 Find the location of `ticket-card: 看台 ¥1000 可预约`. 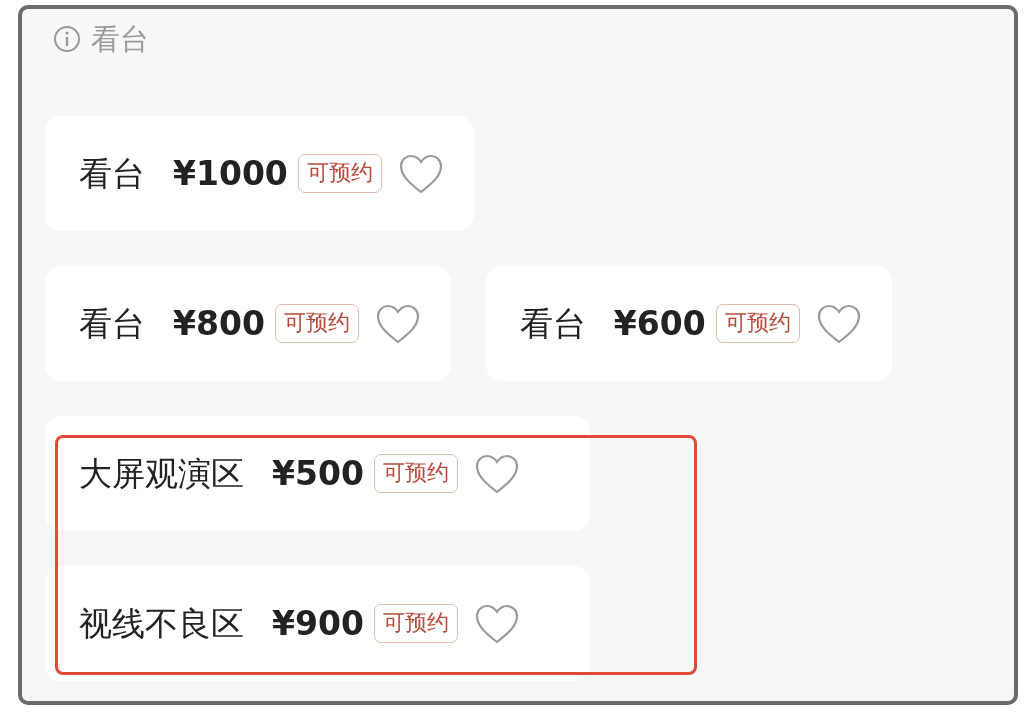

ticket-card: 看台 ¥1000 可预约 is located at coordinates (259, 173).